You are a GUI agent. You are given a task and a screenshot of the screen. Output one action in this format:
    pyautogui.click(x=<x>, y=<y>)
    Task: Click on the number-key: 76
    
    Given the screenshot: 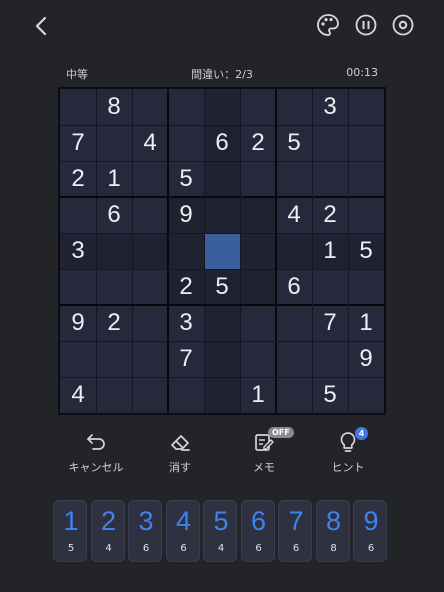 What is the action you would take?
    pyautogui.click(x=295, y=531)
    